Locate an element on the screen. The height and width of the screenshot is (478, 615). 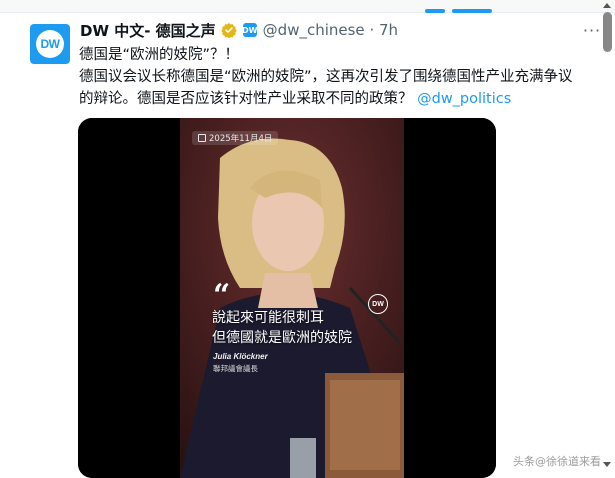
avatar: DW is located at coordinates (50, 44).